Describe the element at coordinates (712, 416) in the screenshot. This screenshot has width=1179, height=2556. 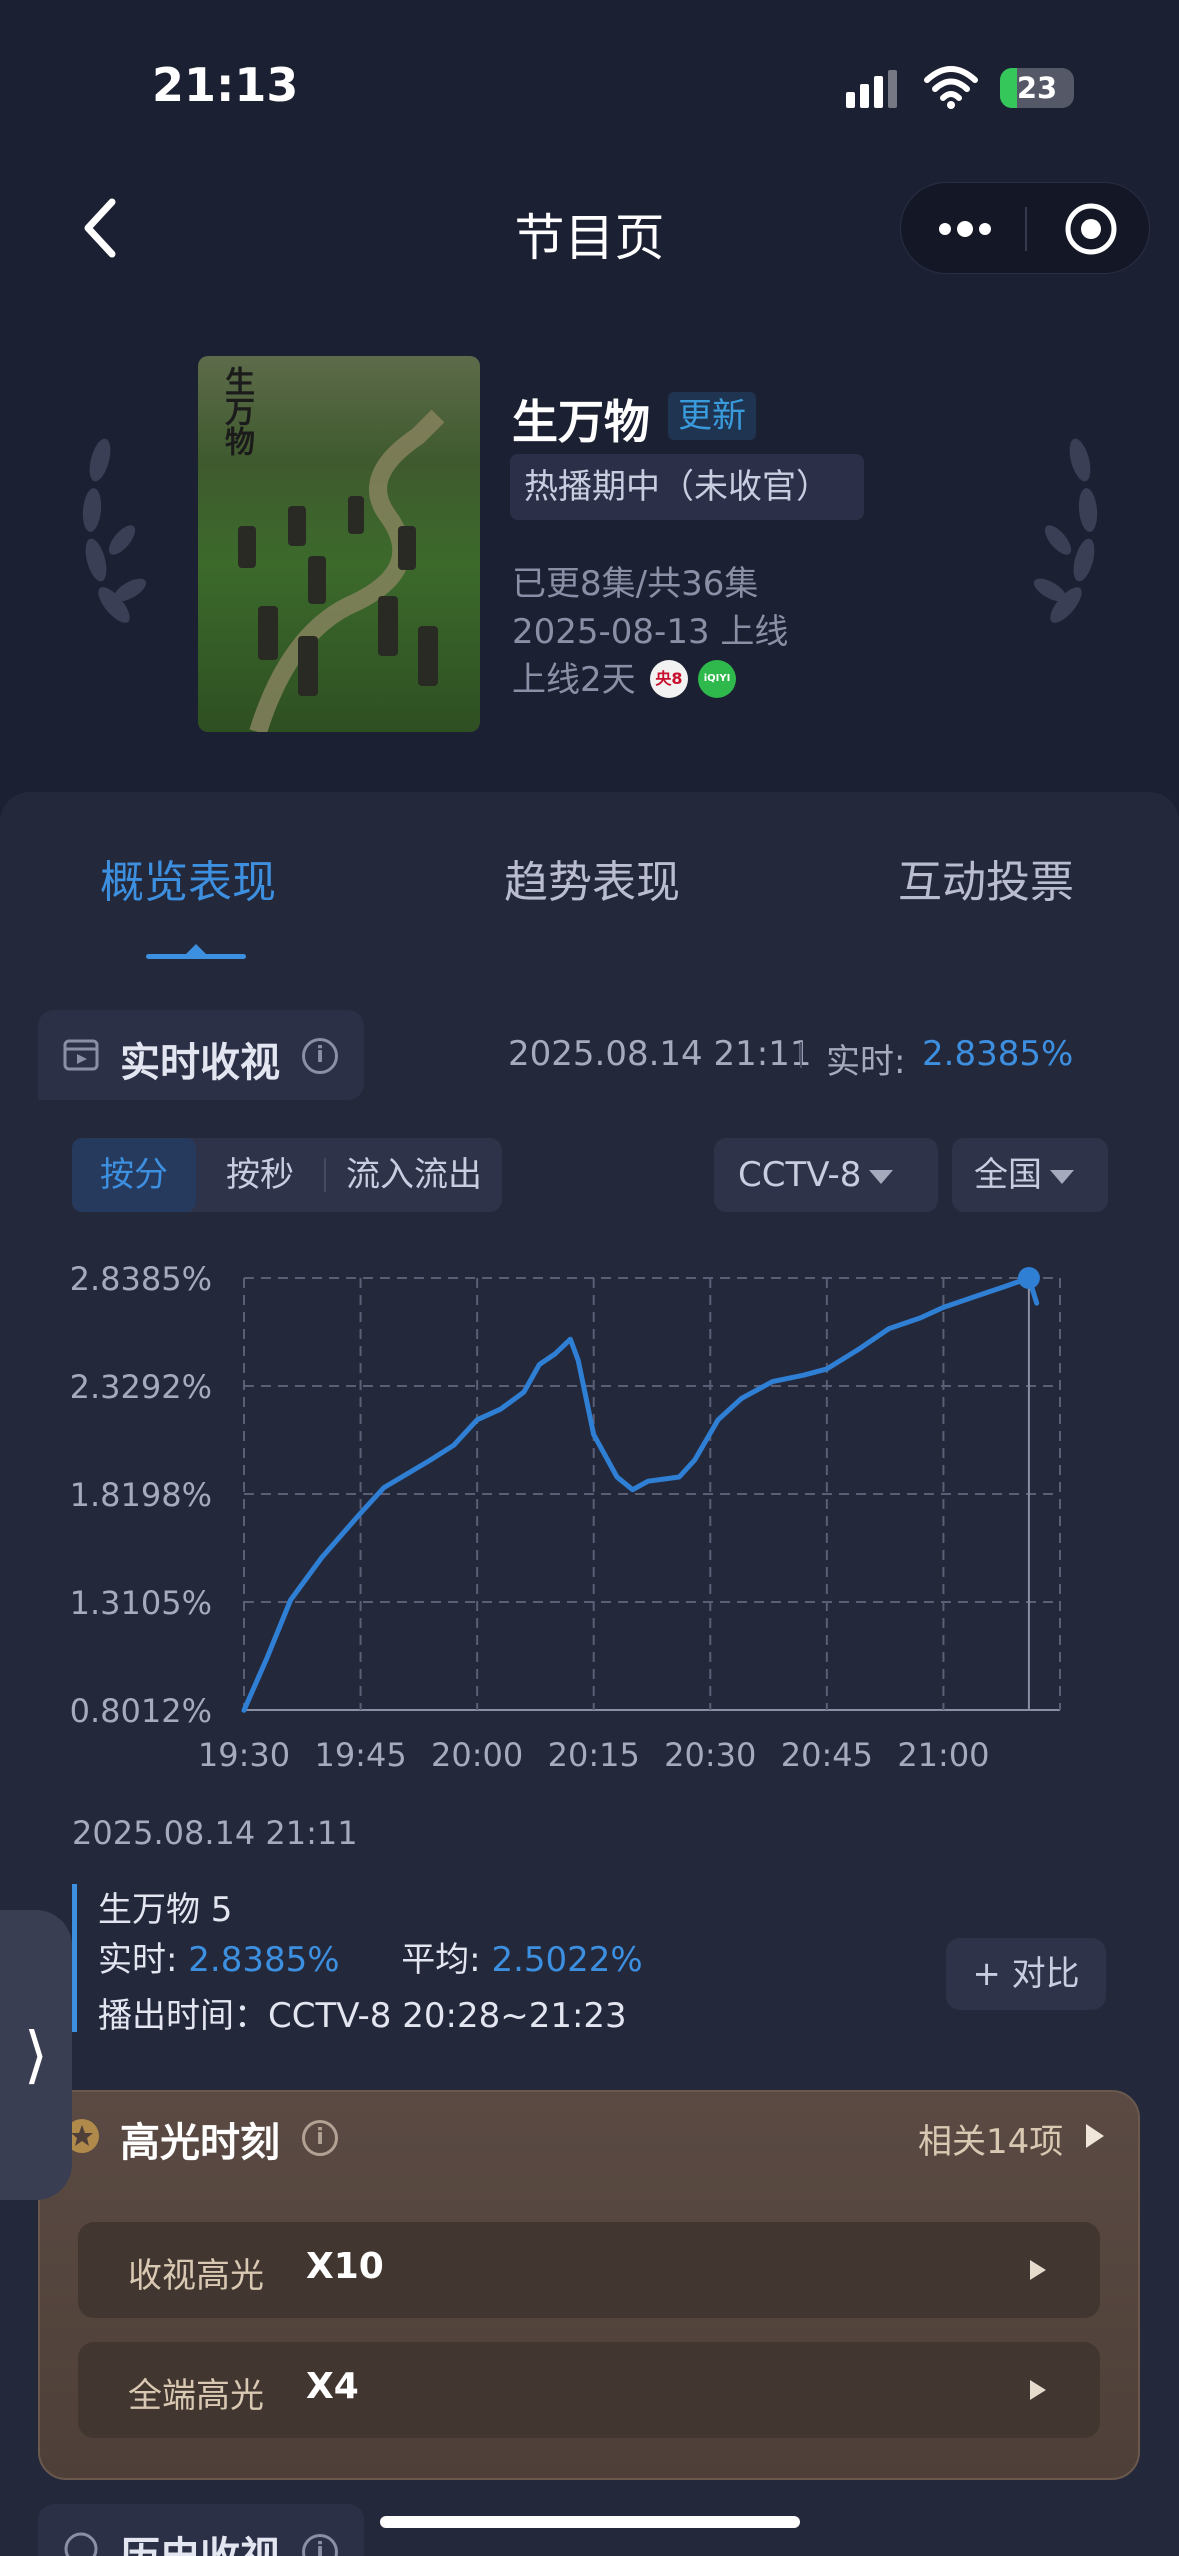
I see `update-badge: 更新` at that location.